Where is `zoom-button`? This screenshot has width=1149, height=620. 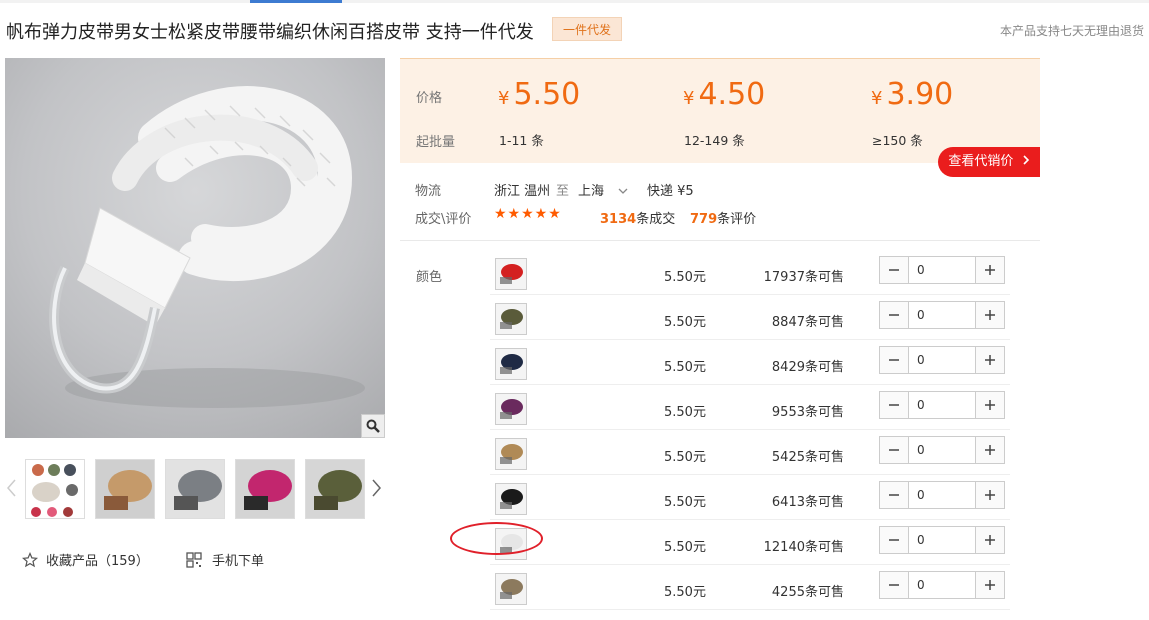 zoom-button is located at coordinates (373, 426).